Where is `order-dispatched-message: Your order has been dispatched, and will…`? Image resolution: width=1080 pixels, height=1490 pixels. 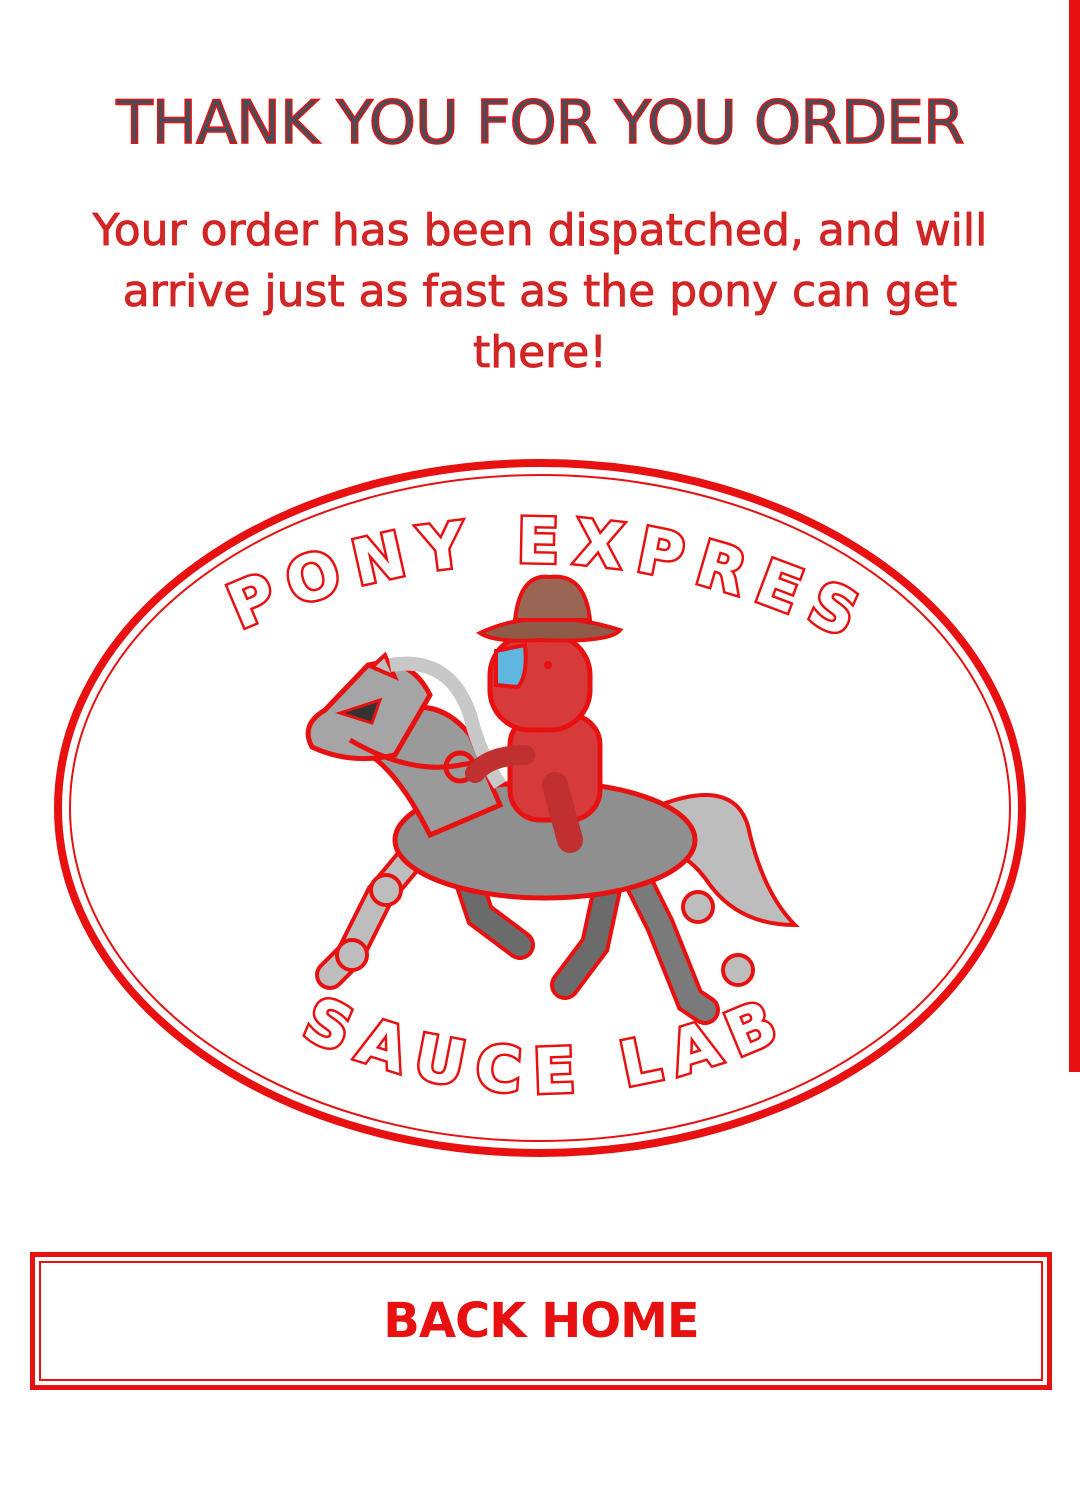
order-dispatched-message: Your order has been dispatched, and will… is located at coordinates (540, 292).